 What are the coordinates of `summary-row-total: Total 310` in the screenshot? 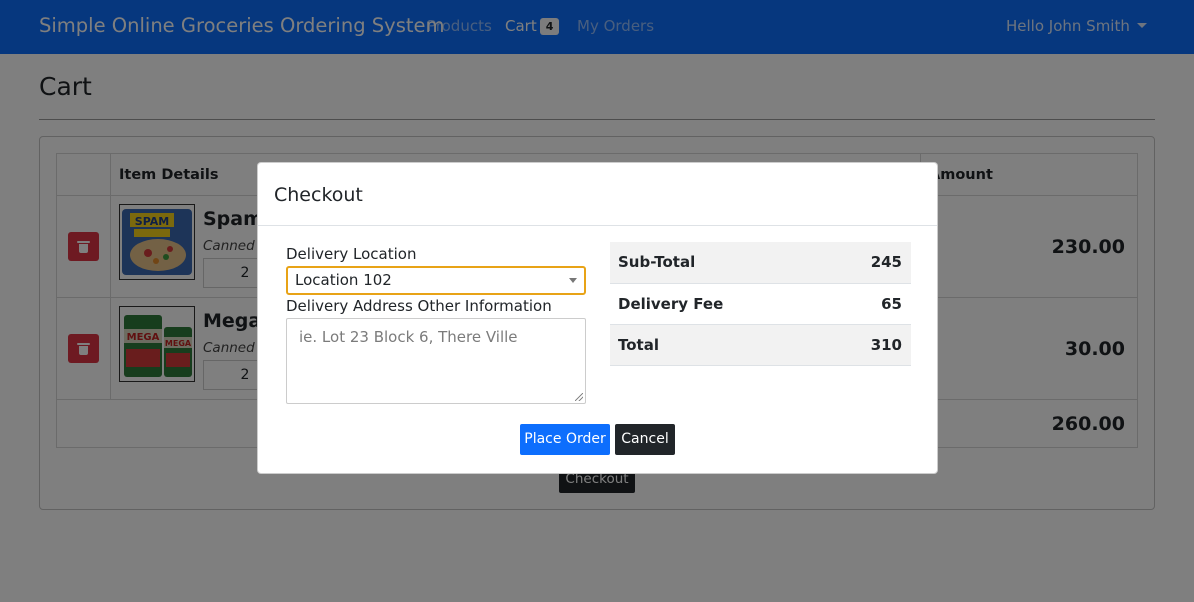 It's located at (760, 345).